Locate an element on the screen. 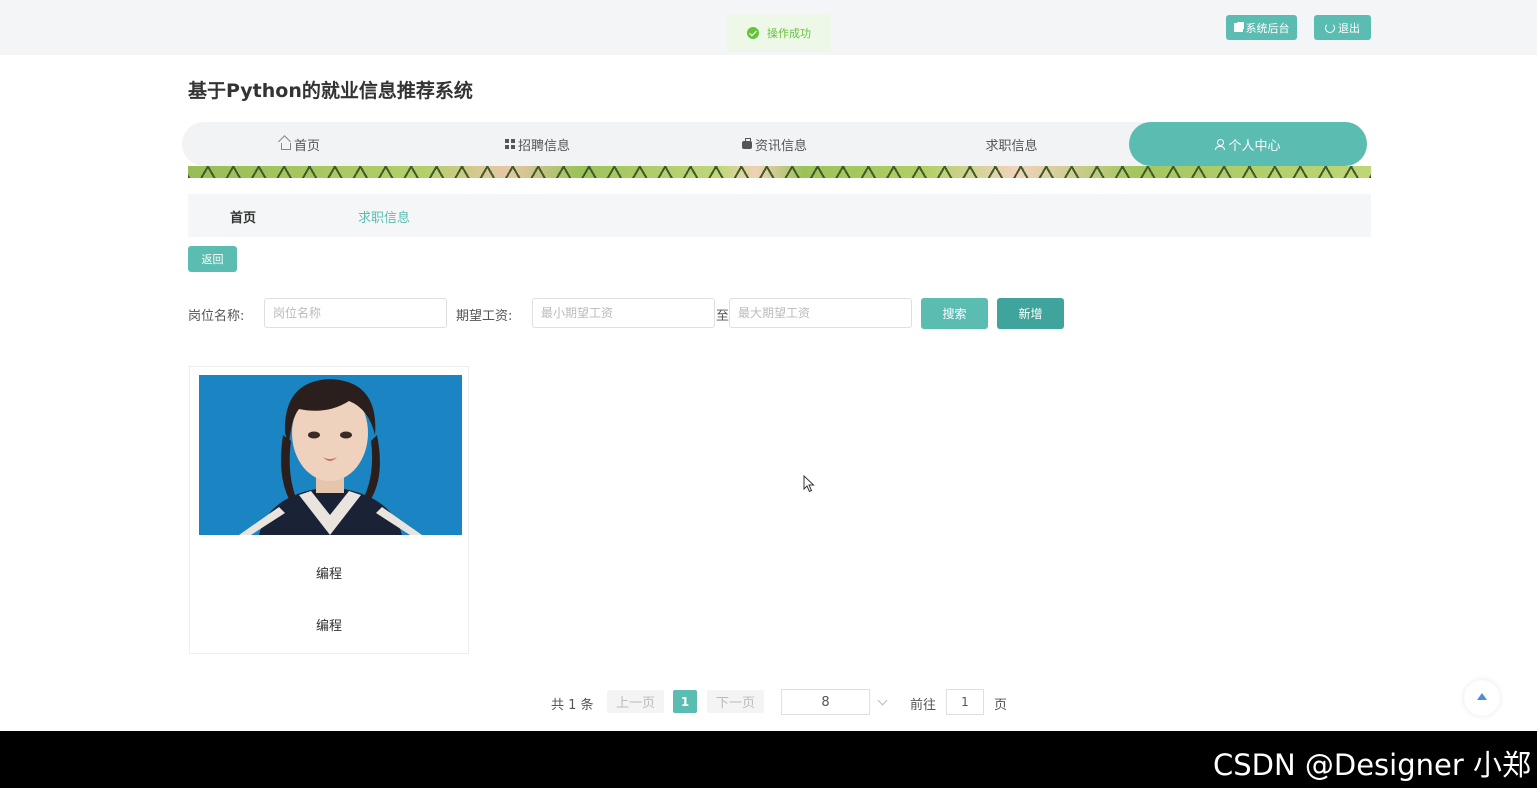 The height and width of the screenshot is (788, 1537). pagination-goto-input is located at coordinates (965, 702).